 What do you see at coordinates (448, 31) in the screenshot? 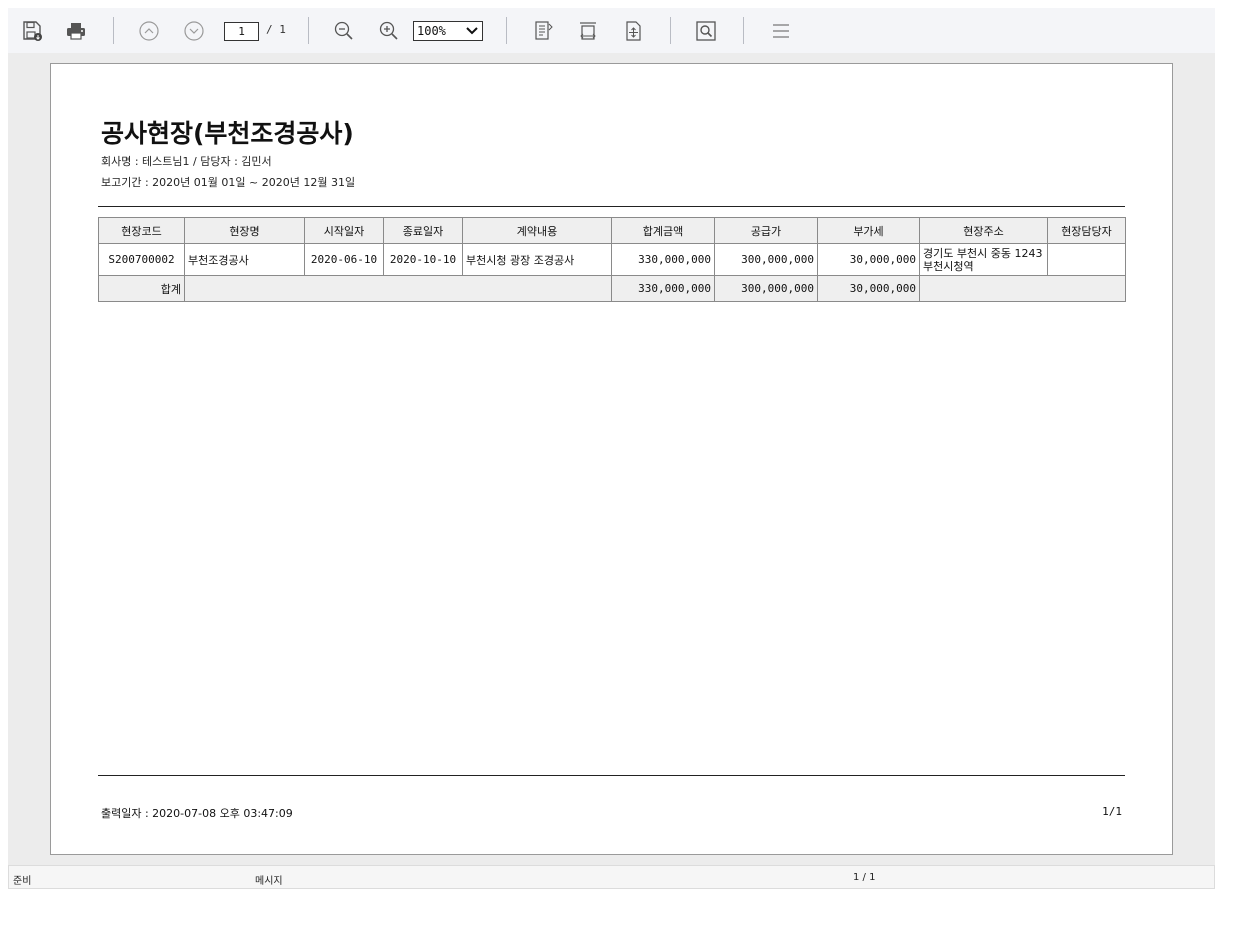
I see `zoom-select: 100%` at bounding box center [448, 31].